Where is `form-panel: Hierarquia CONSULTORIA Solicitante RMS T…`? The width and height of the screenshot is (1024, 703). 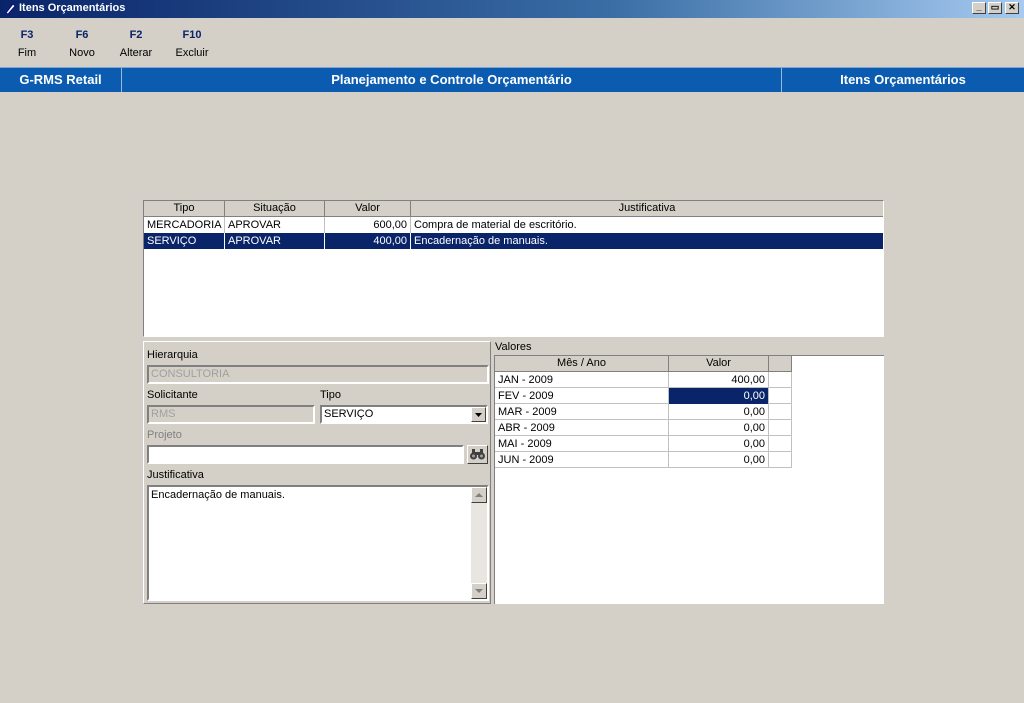 form-panel: Hierarquia CONSULTORIA Solicitante RMS T… is located at coordinates (317, 472).